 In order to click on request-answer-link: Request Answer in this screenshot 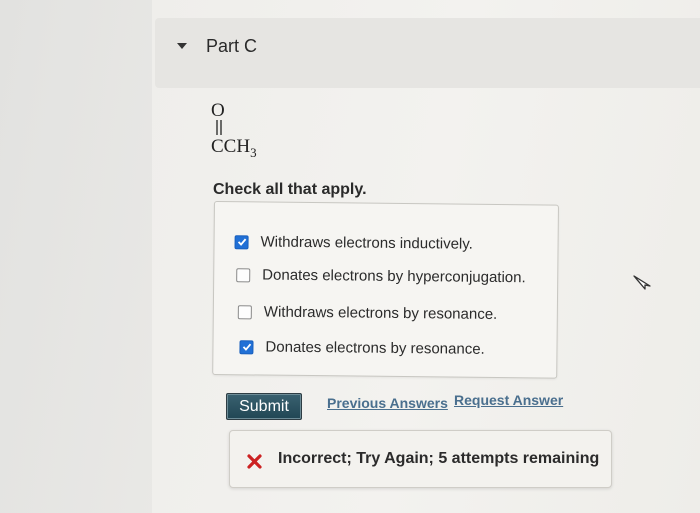, I will do `click(508, 400)`.